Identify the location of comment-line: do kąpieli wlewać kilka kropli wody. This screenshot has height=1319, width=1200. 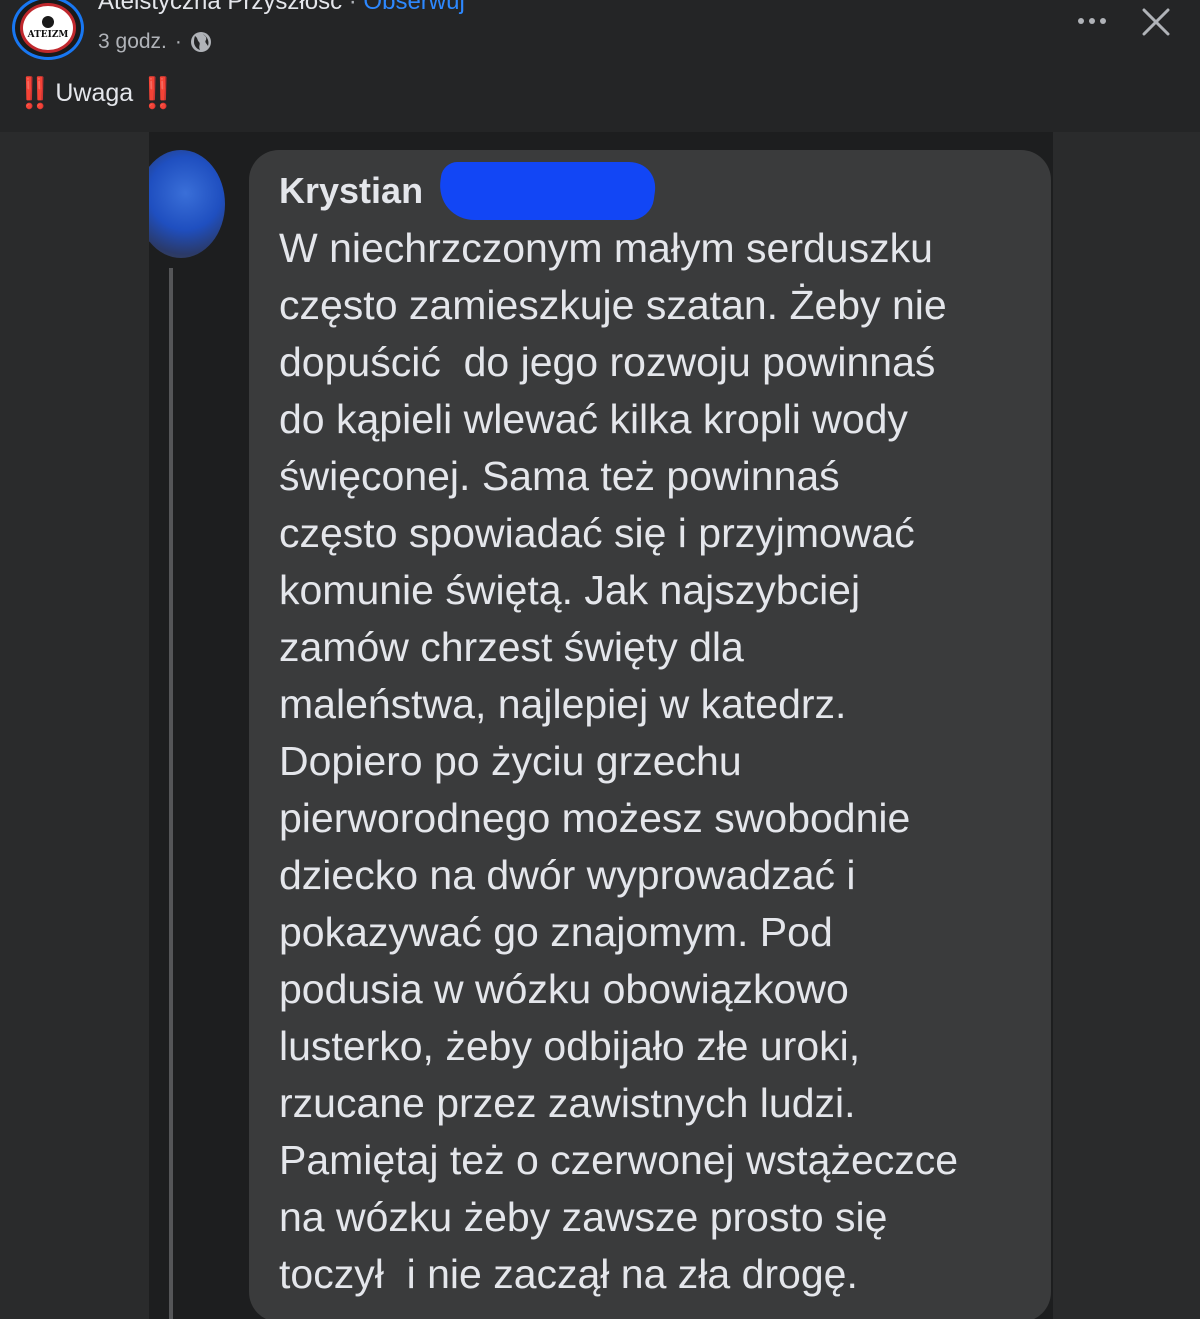
(593, 419).